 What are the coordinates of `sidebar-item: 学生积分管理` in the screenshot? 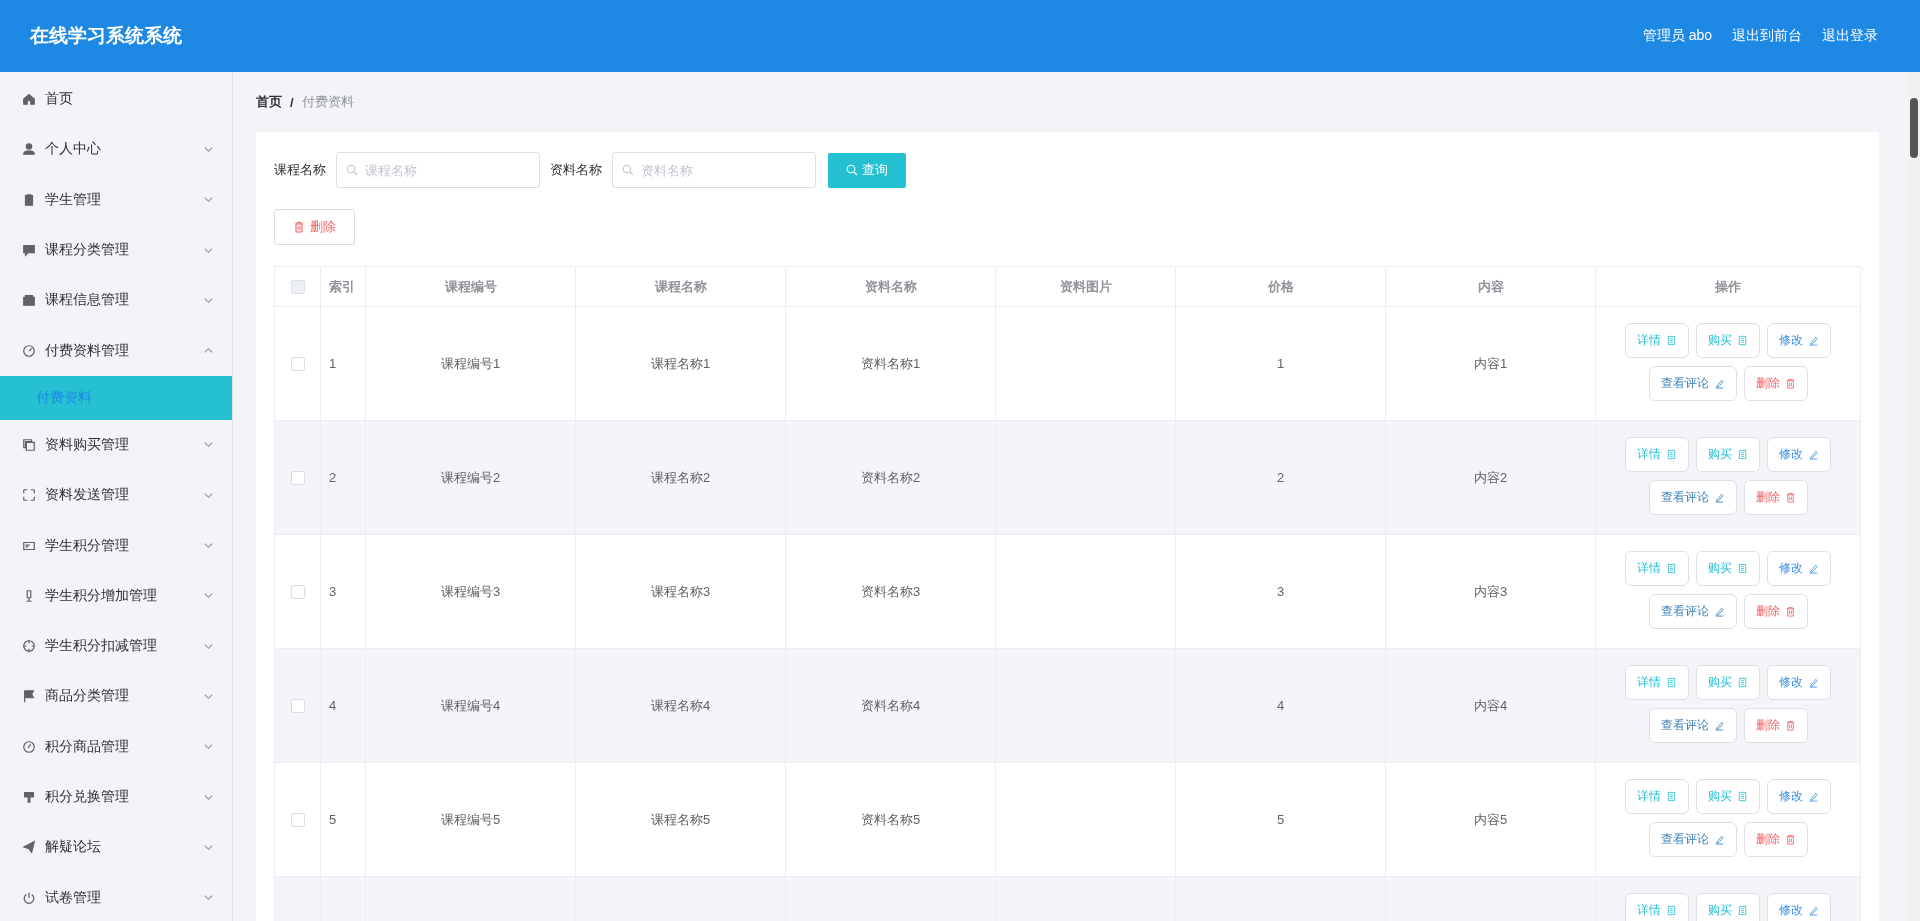 It's located at (116, 545).